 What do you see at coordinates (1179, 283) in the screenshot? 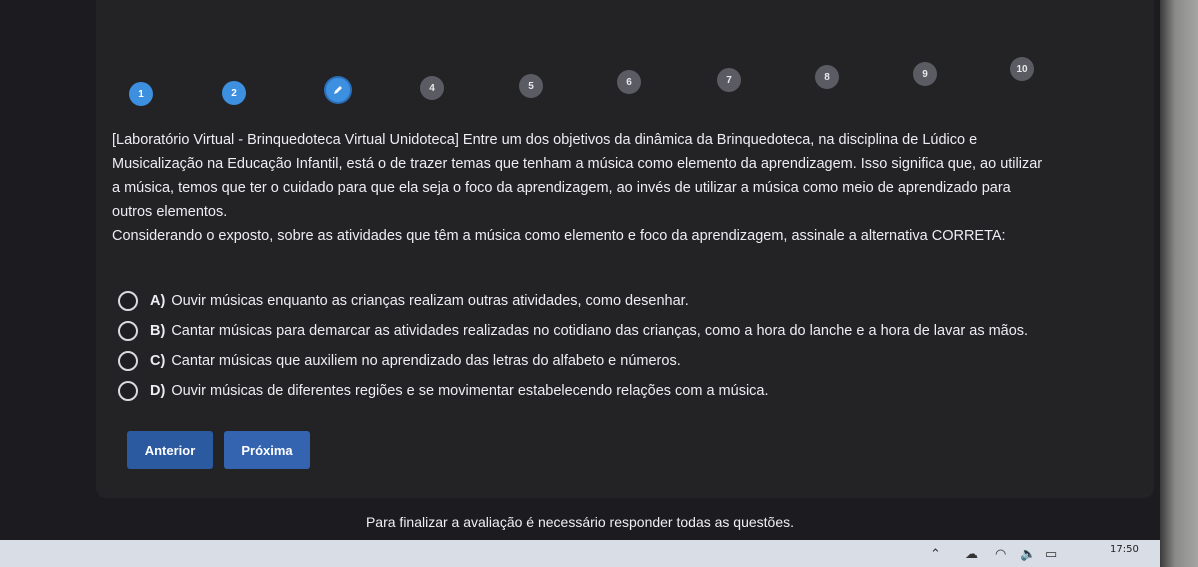
I see `monitor-bezel` at bounding box center [1179, 283].